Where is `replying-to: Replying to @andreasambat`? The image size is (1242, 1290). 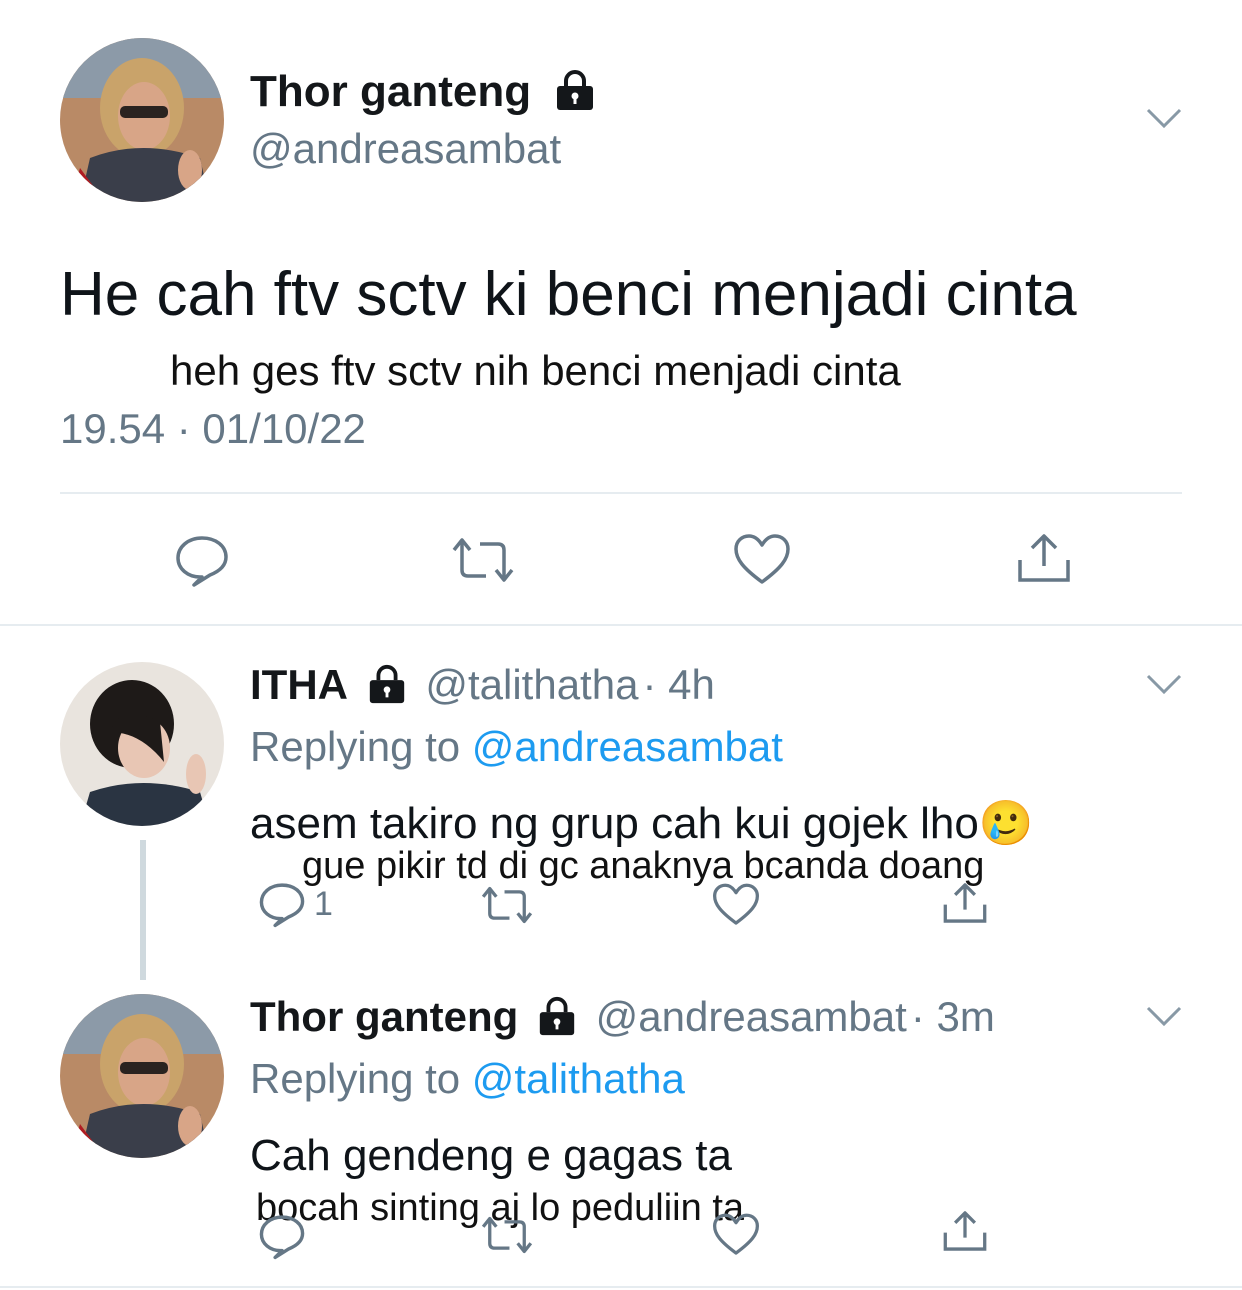 replying-to: Replying to @andreasambat is located at coordinates (516, 747).